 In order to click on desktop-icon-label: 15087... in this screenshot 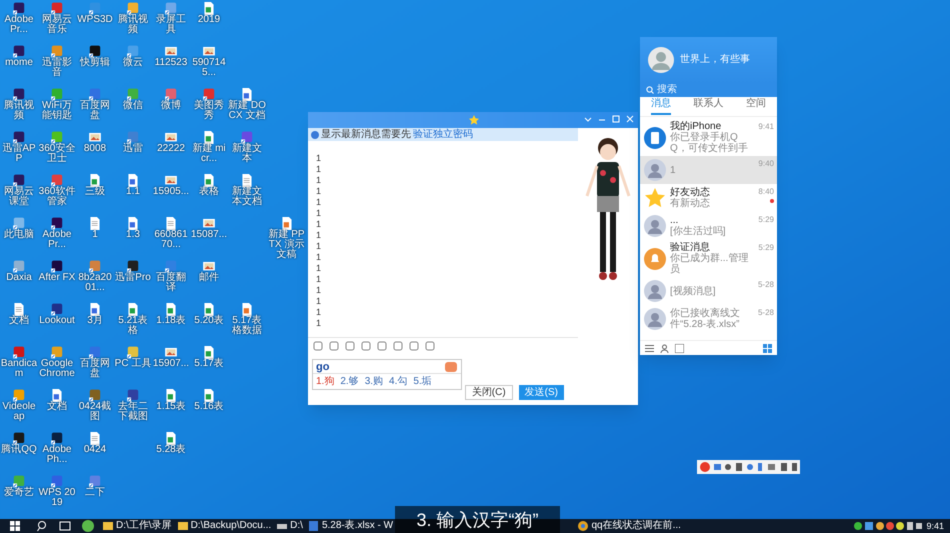, I will do `click(209, 235)`.